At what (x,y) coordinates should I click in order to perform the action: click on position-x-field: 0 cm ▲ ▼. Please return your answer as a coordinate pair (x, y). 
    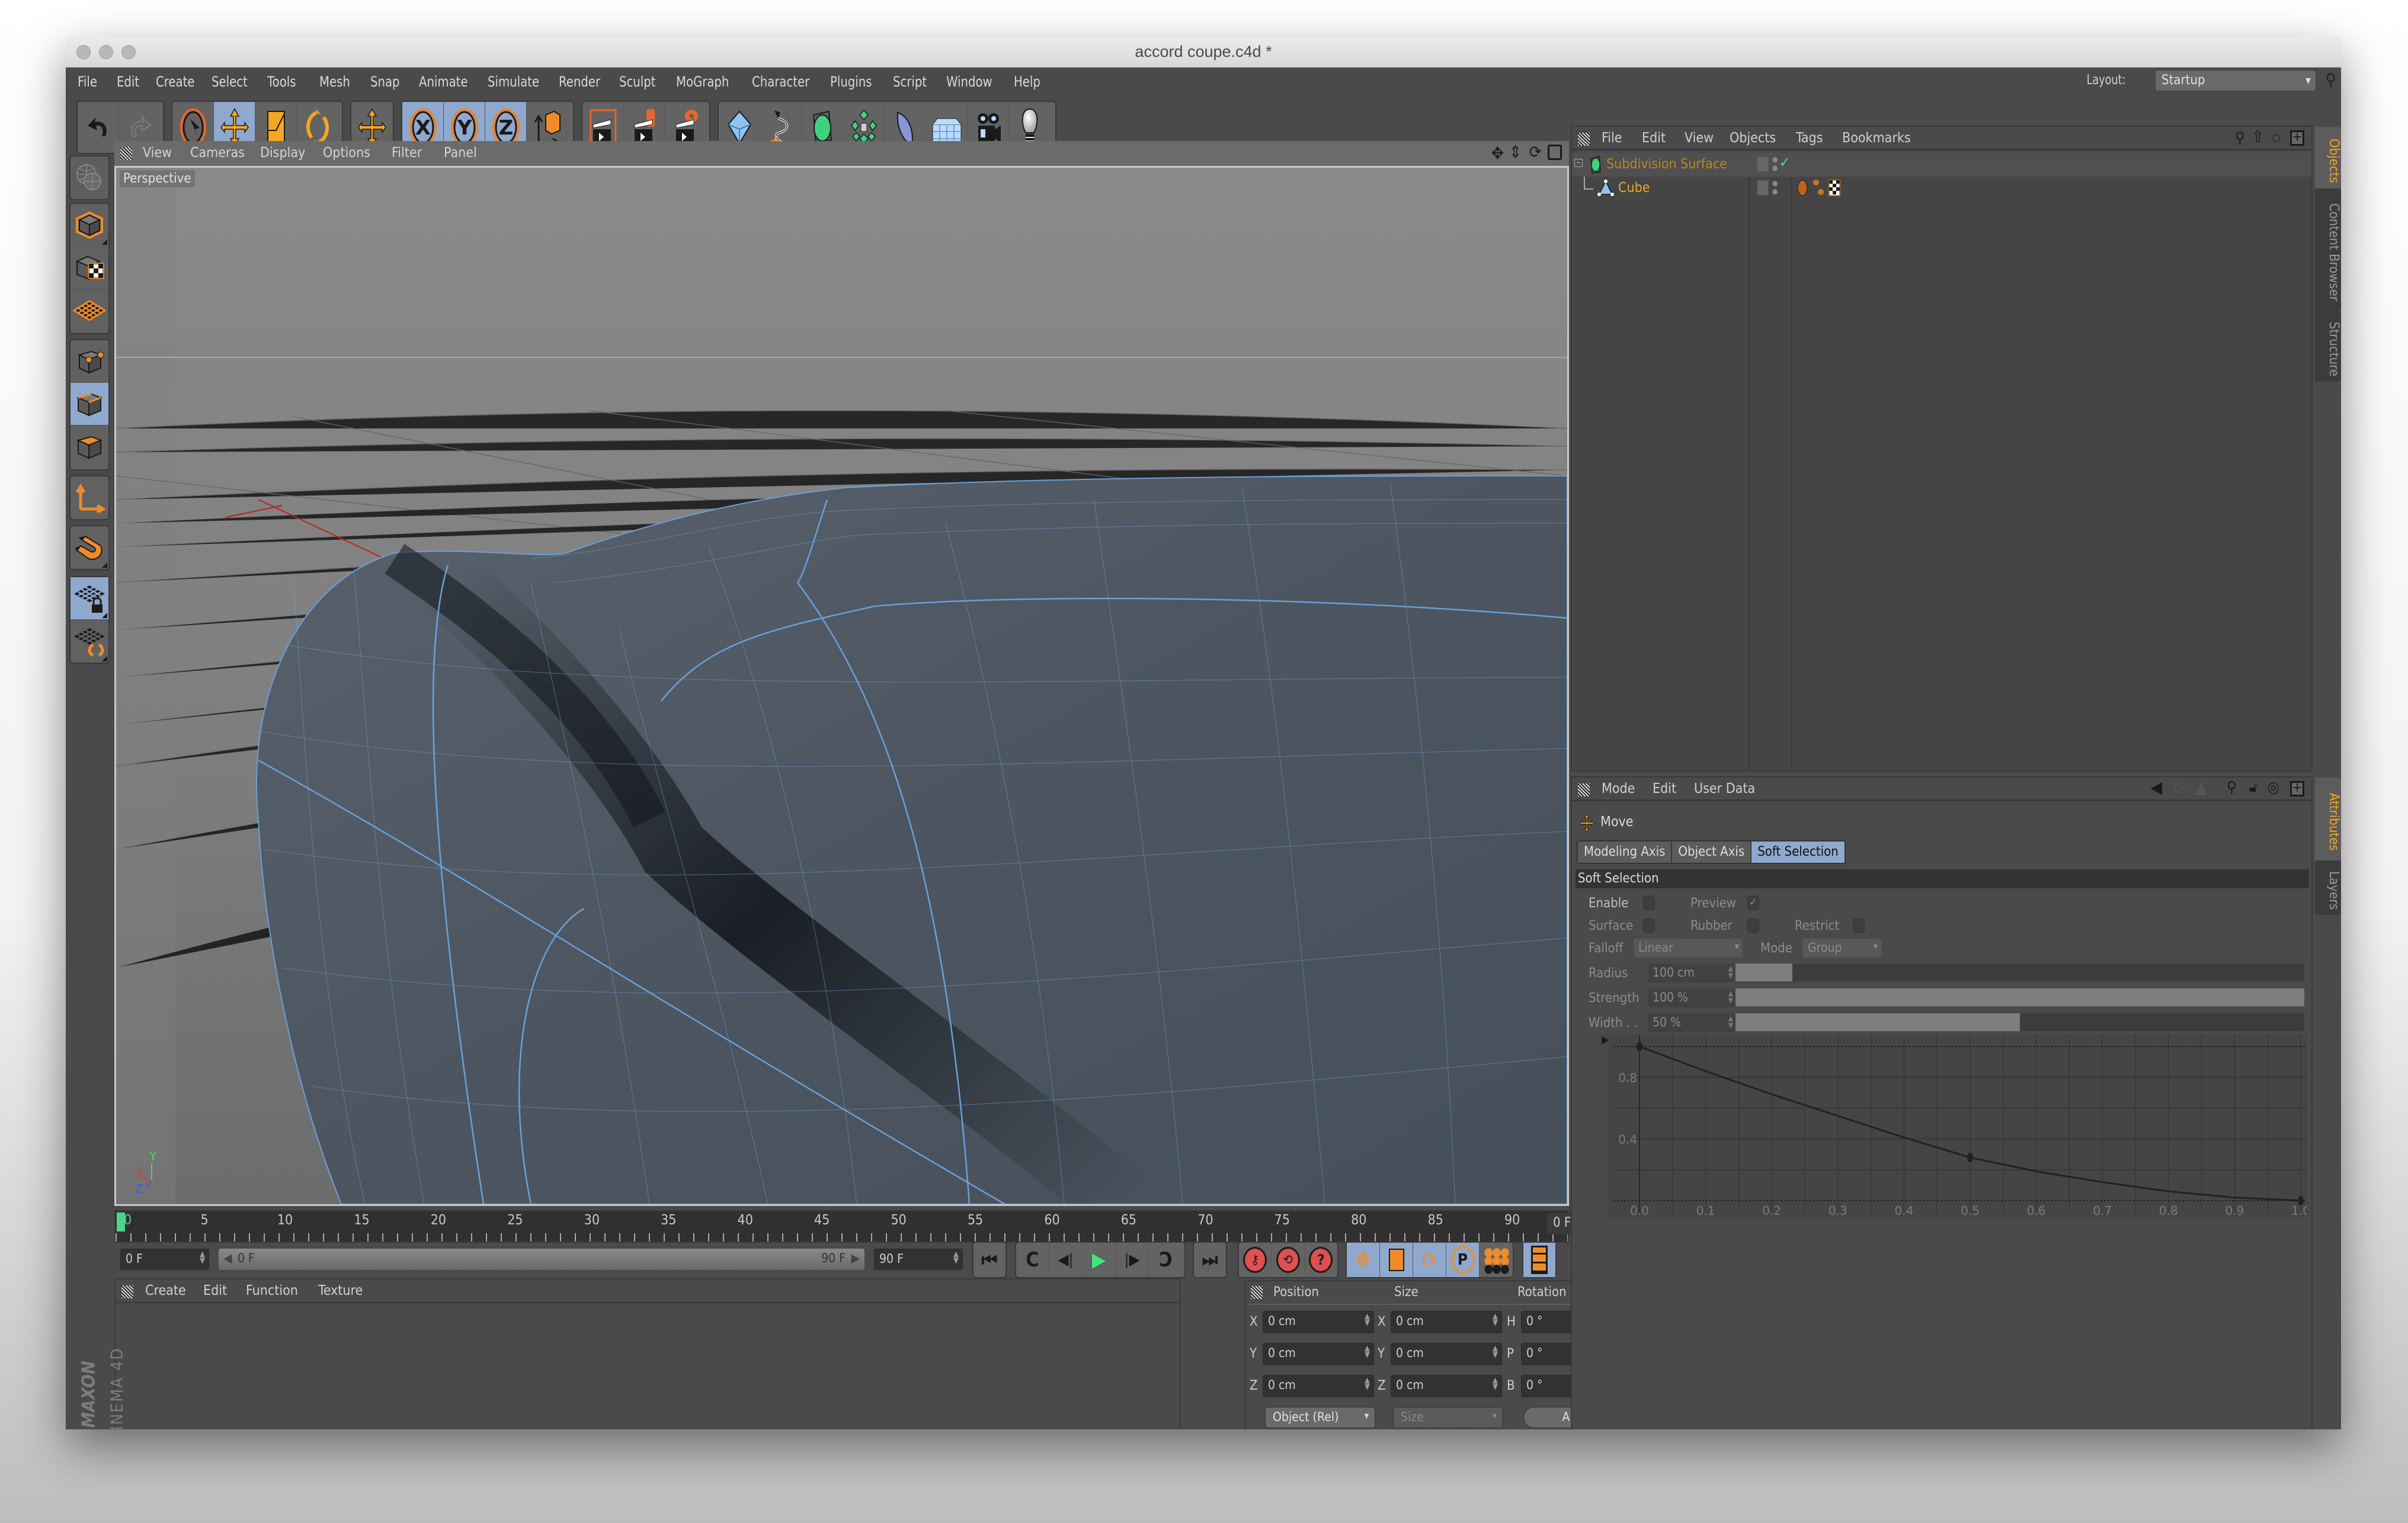
    Looking at the image, I should click on (1318, 1322).